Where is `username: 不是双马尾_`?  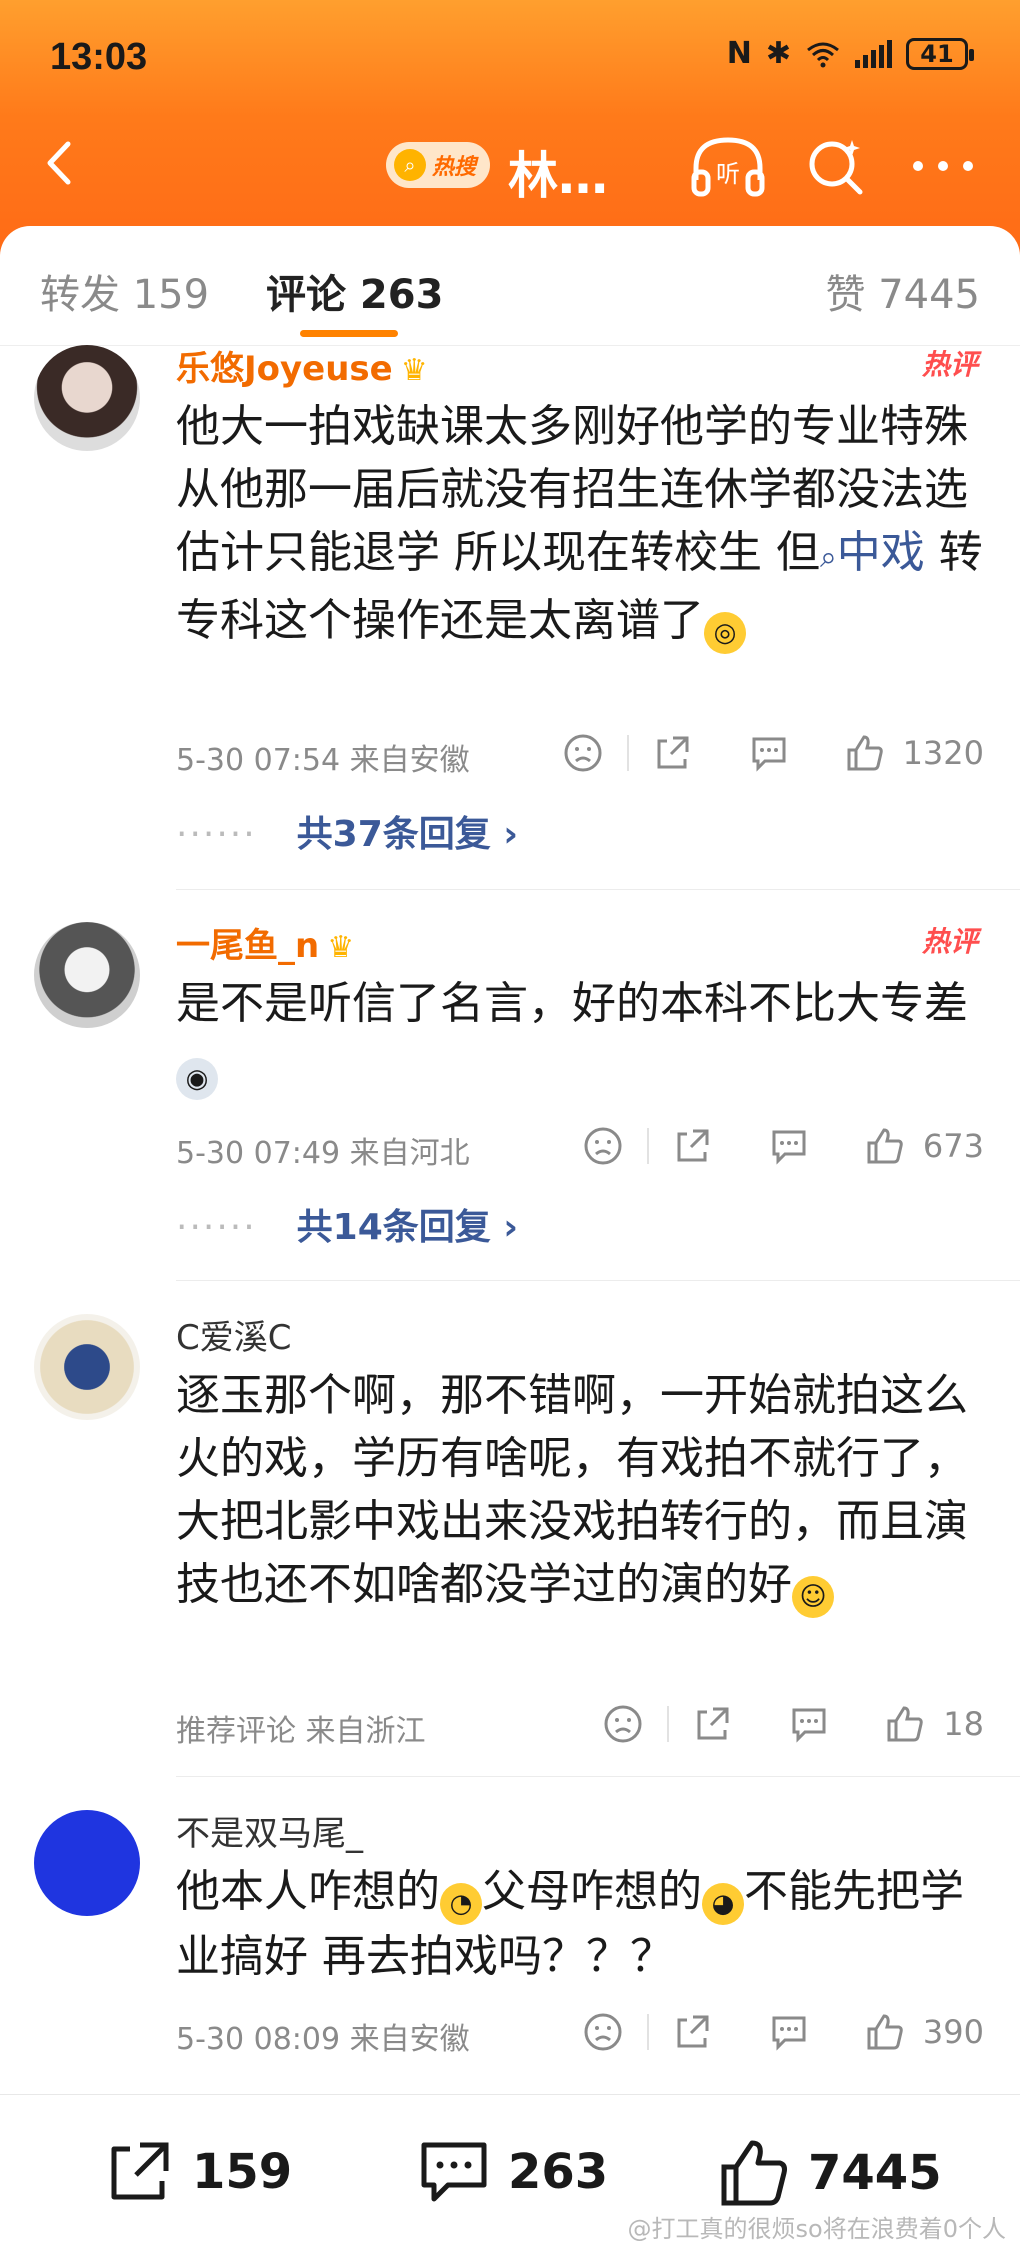 username: 不是双马尾_ is located at coordinates (269, 1830).